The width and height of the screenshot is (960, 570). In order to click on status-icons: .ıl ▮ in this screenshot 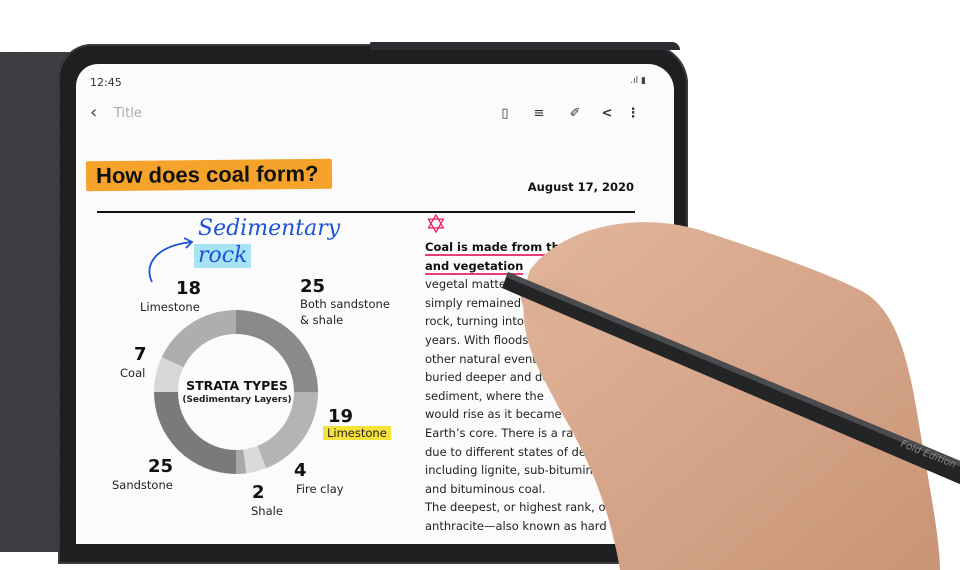, I will do `click(638, 81)`.